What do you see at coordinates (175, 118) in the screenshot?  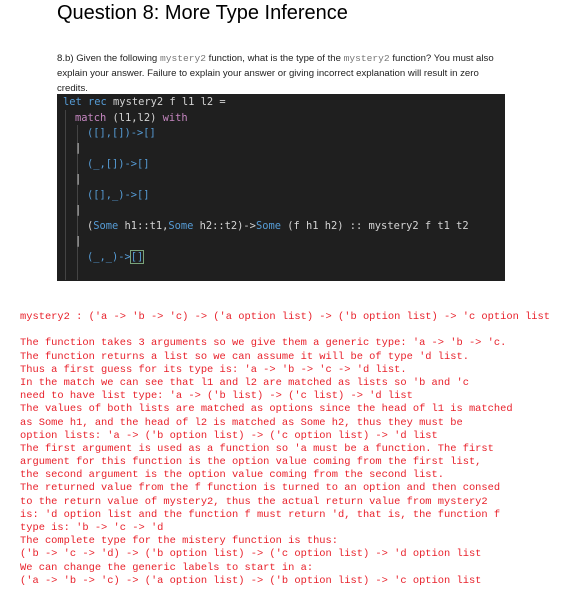 I see `keyword: with` at bounding box center [175, 118].